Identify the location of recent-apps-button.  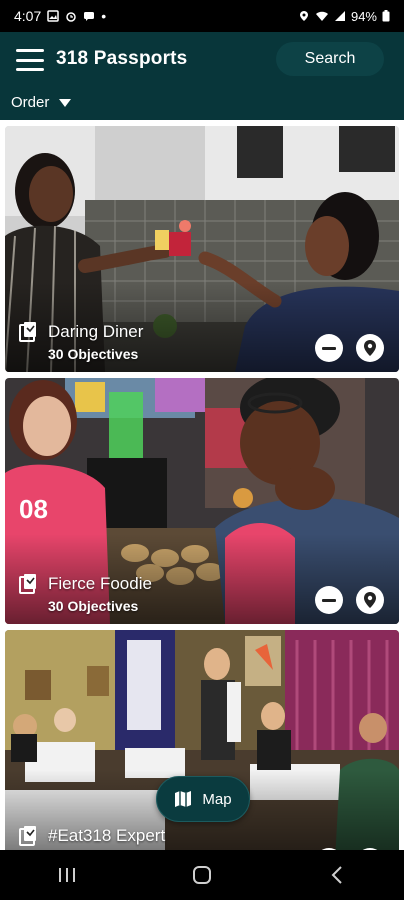
(67, 875).